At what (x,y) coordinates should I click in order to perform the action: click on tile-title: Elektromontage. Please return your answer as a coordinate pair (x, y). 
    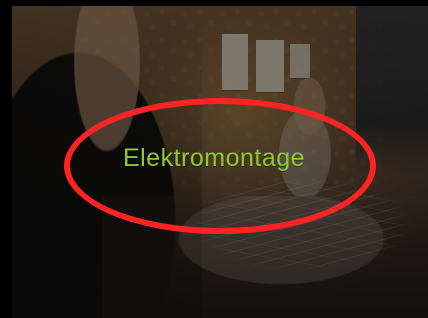
    Looking at the image, I should click on (214, 158).